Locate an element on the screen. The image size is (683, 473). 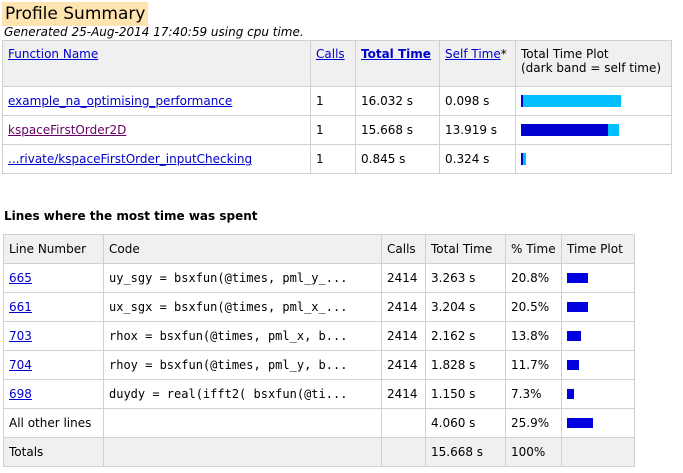
sort-calls-link: Calls is located at coordinates (330, 54).